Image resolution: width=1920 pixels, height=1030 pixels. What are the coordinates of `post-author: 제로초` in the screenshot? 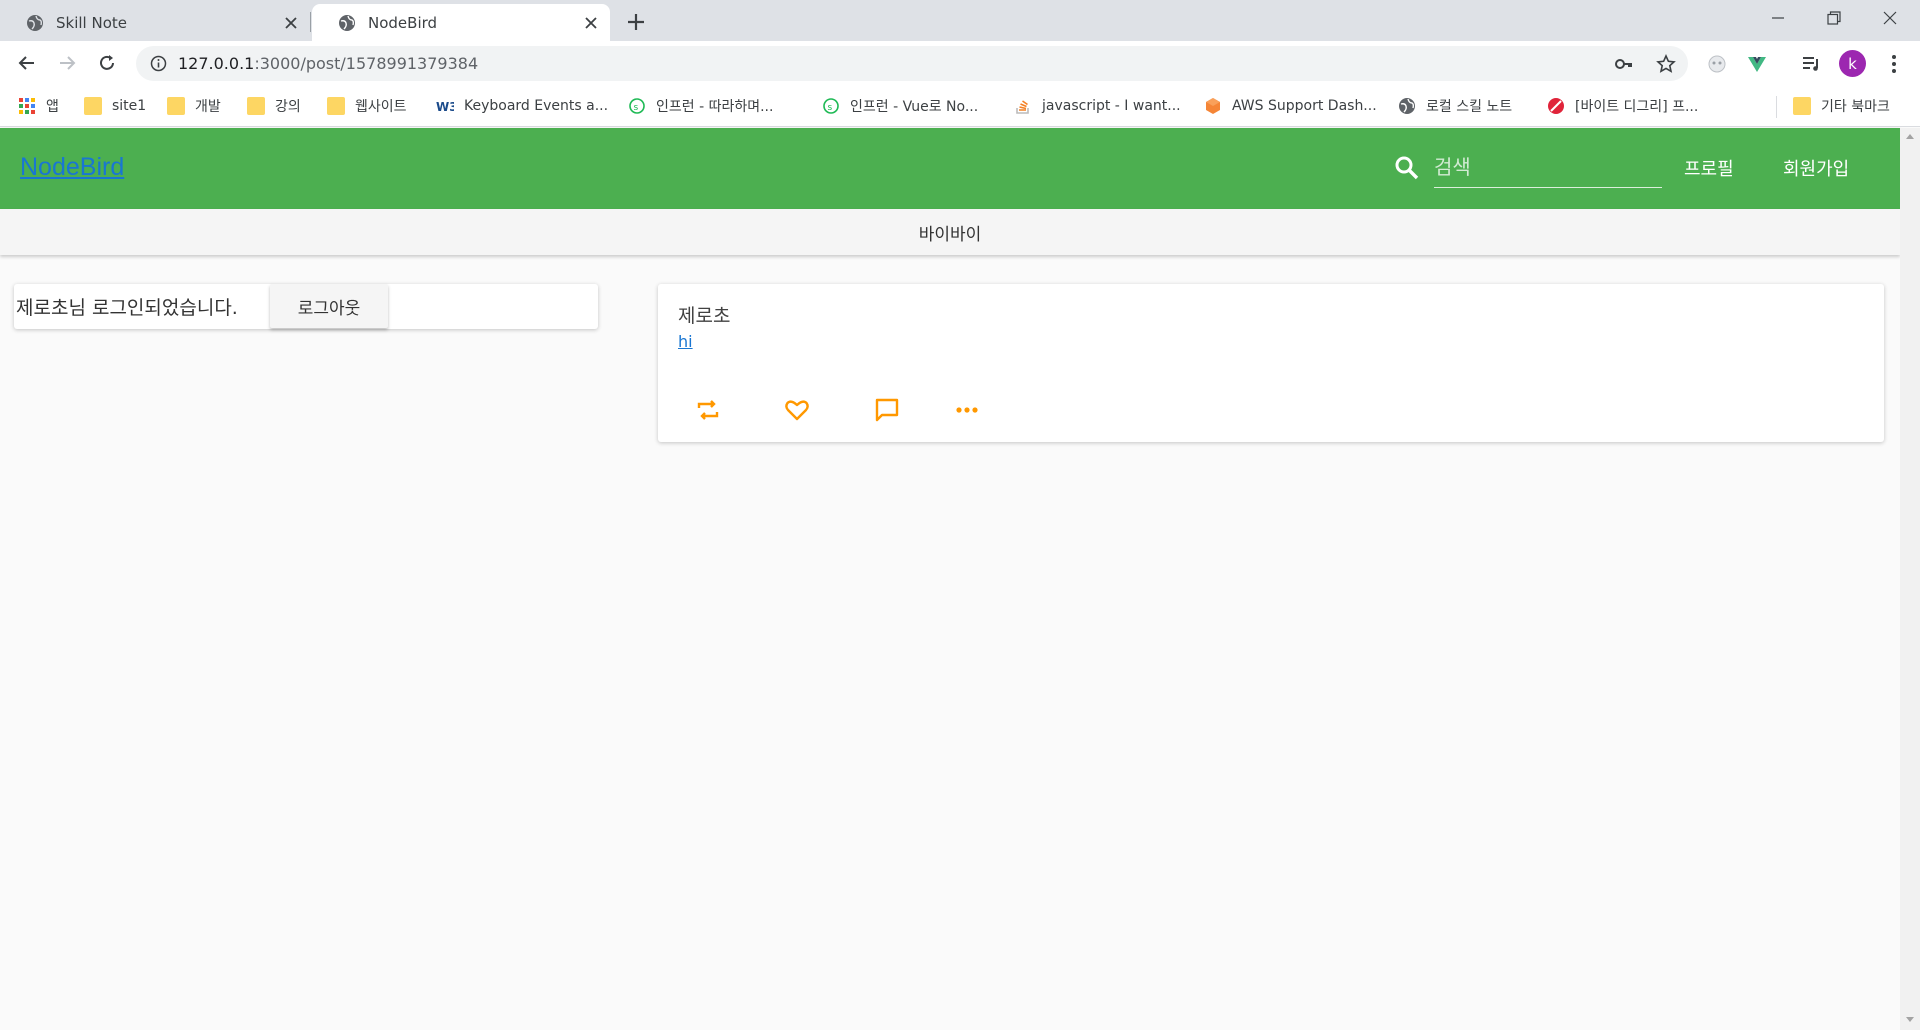 It's located at (704, 316).